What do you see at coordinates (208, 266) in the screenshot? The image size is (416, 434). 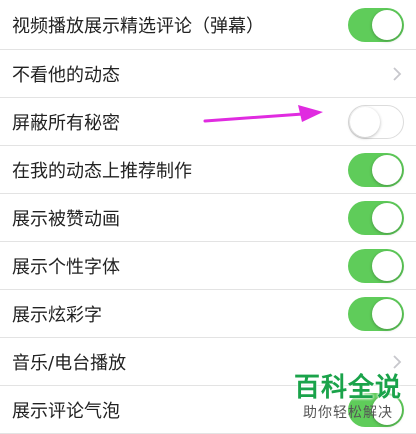 I see `setting-row-custom-font: 展示个性字体` at bounding box center [208, 266].